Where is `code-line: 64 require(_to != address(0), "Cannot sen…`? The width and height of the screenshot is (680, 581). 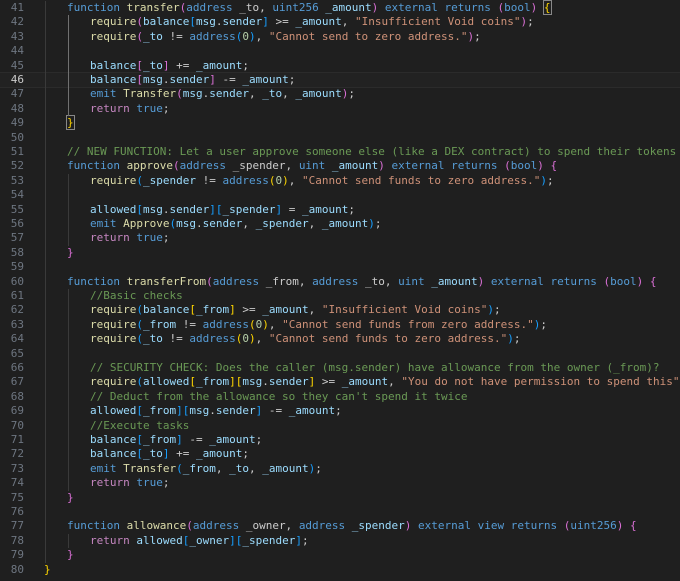
code-line: 64 require(_to != address(0), "Cannot sen… is located at coordinates (340, 339).